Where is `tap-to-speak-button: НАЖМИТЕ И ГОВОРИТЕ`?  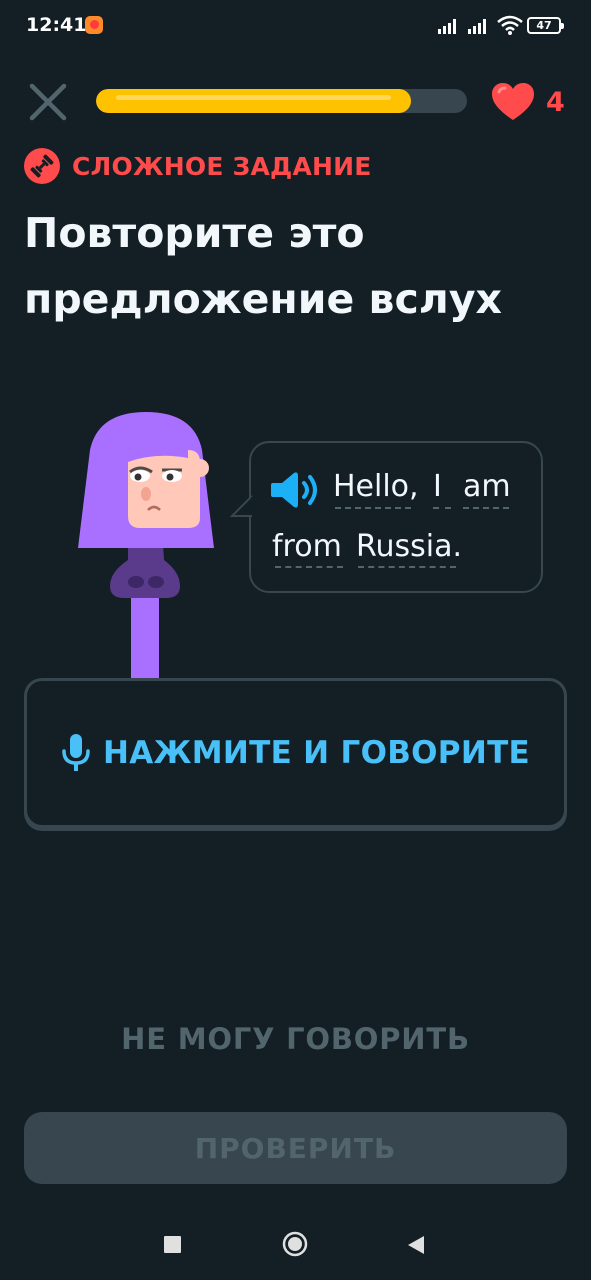
tap-to-speak-button: НАЖМИТЕ И ГОВОРИТЕ is located at coordinates (295, 753).